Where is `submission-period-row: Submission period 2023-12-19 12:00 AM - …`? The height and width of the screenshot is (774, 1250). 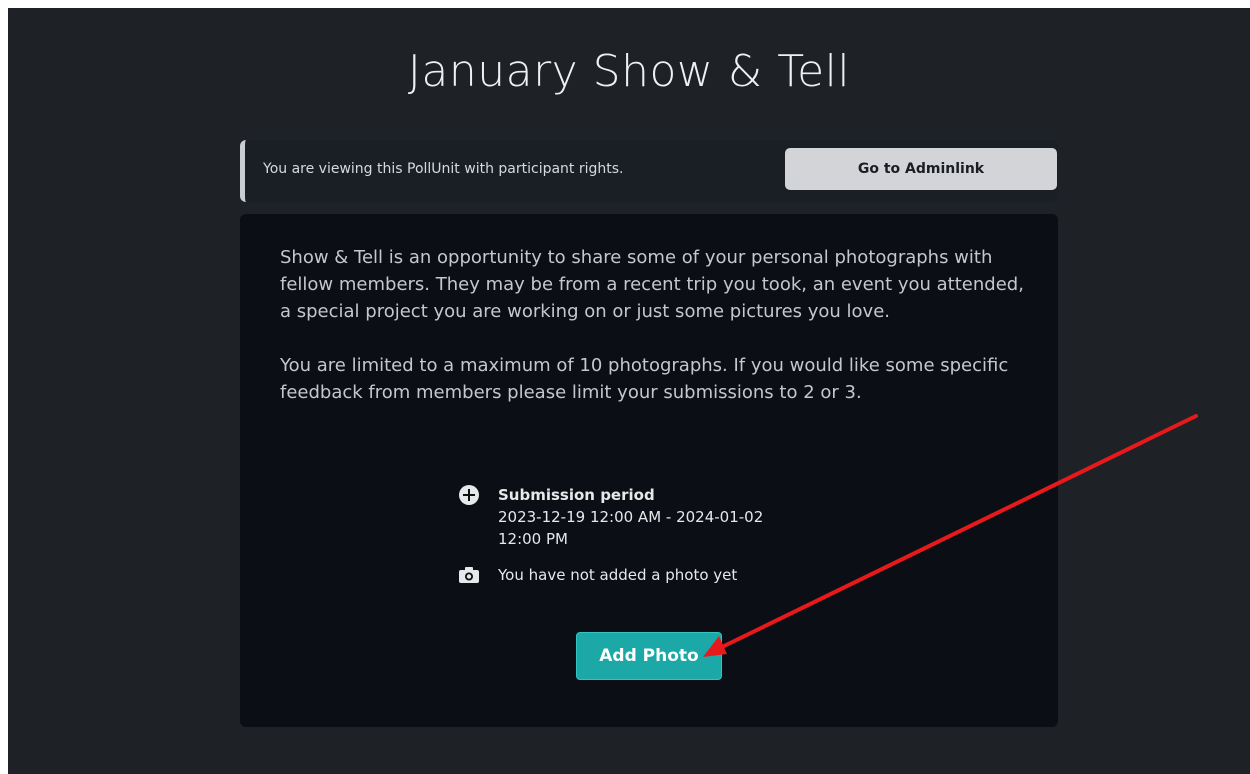
submission-period-row: Submission period 2023-12-19 12:00 AM - … is located at coordinates (658, 517).